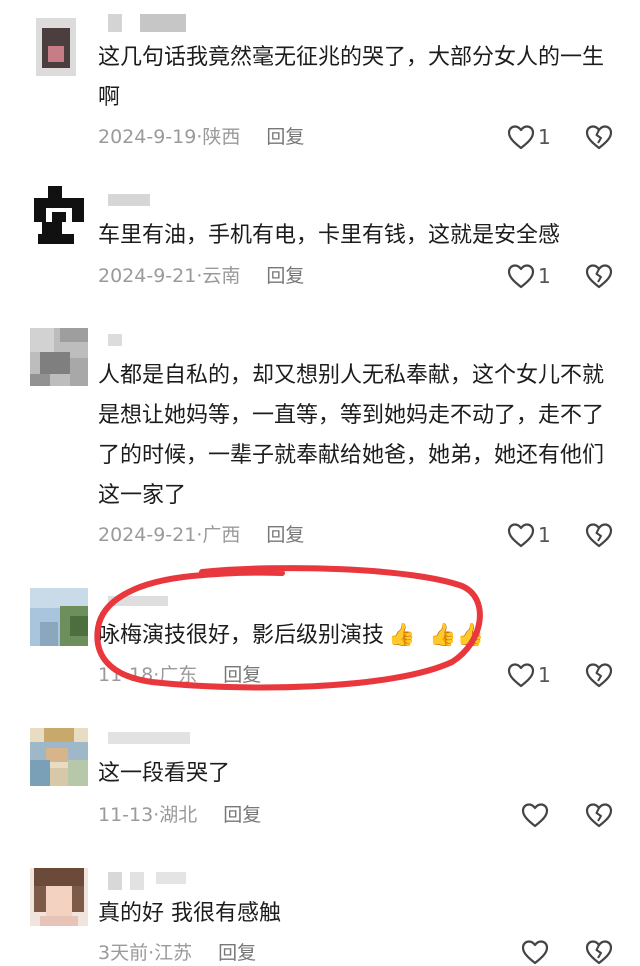  Describe the element at coordinates (221, 137) in the screenshot. I see `comment-region: 陕西` at that location.